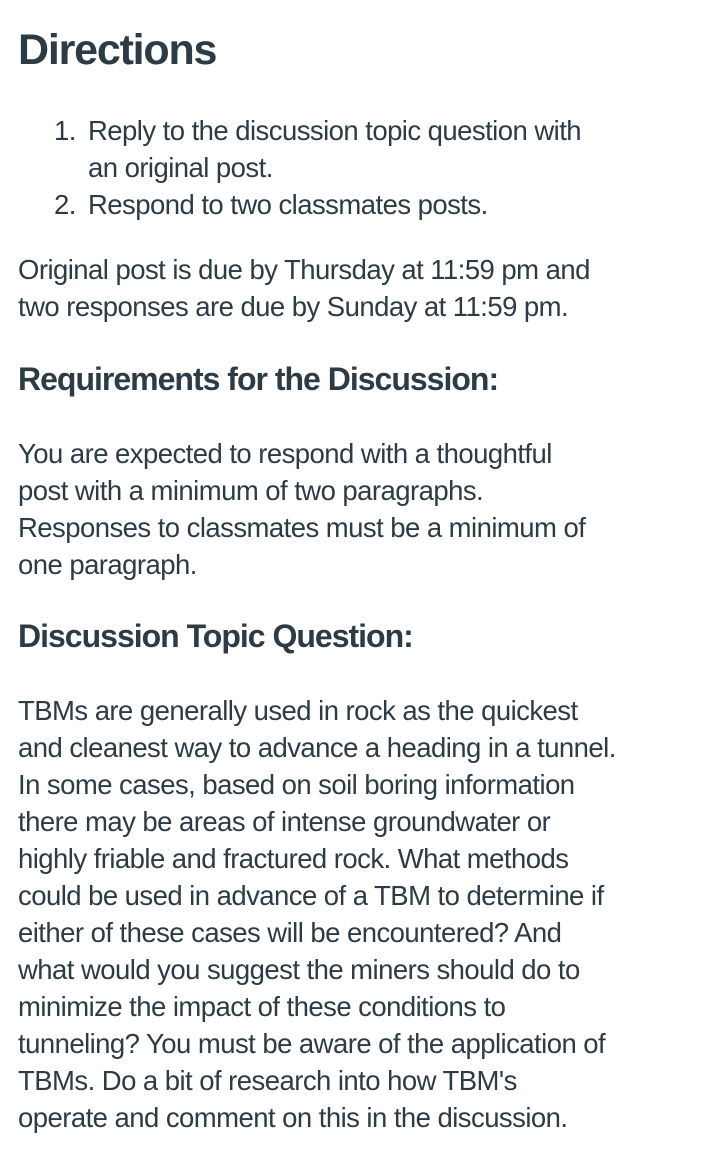 Image resolution: width=720 pixels, height=1162 pixels. Describe the element at coordinates (180, 167) in the screenshot. I see `step-text-line: an original post.` at that location.